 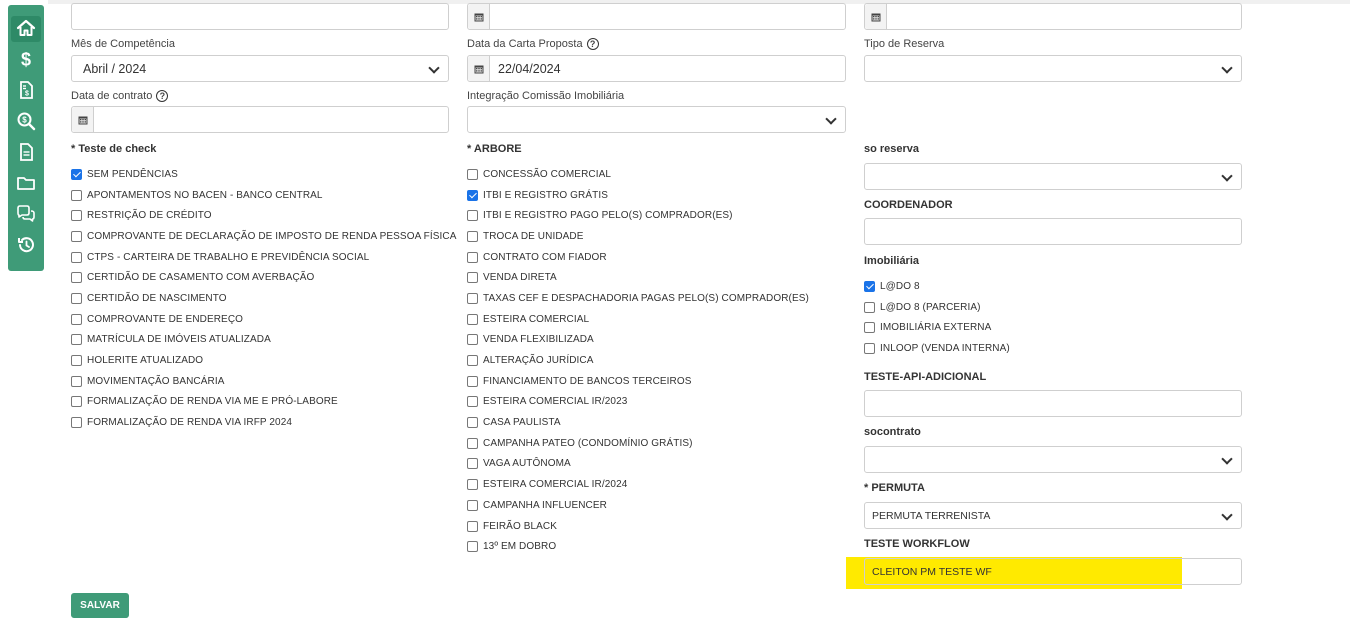 What do you see at coordinates (638, 402) in the screenshot?
I see `checkbox-item: ESTEIRA COMERCIAL IR/2023` at bounding box center [638, 402].